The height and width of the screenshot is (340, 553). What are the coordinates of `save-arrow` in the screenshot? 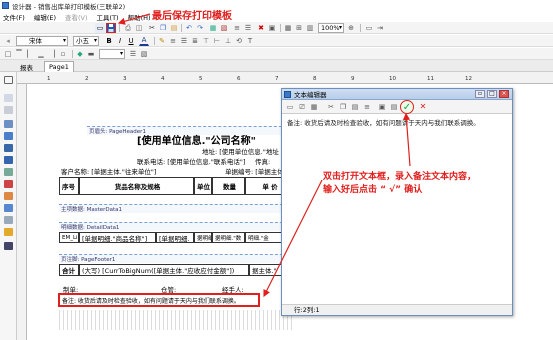 It's located at (134, 19).